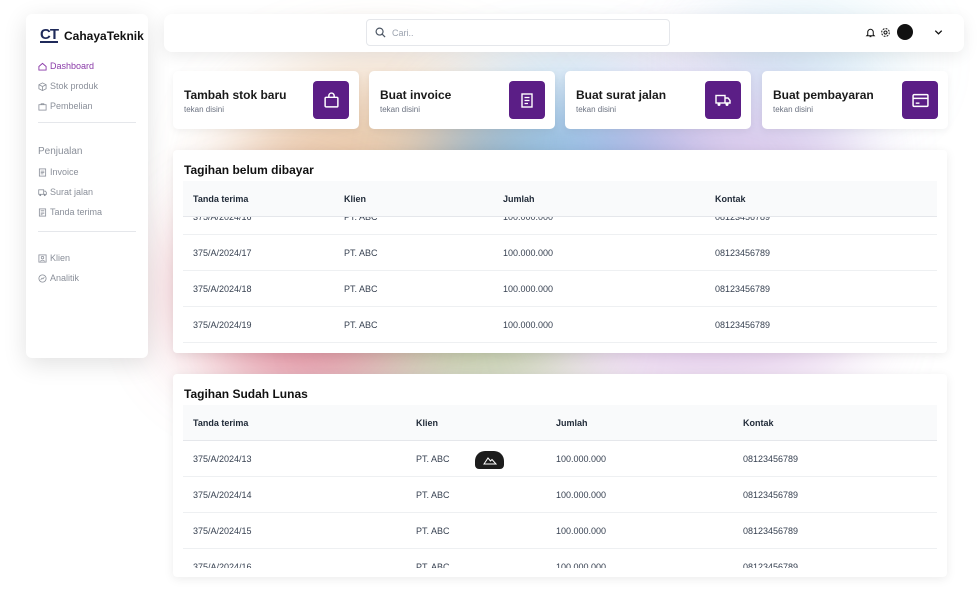  What do you see at coordinates (416, 95) in the screenshot?
I see `quick-action-title: Buat invoice` at bounding box center [416, 95].